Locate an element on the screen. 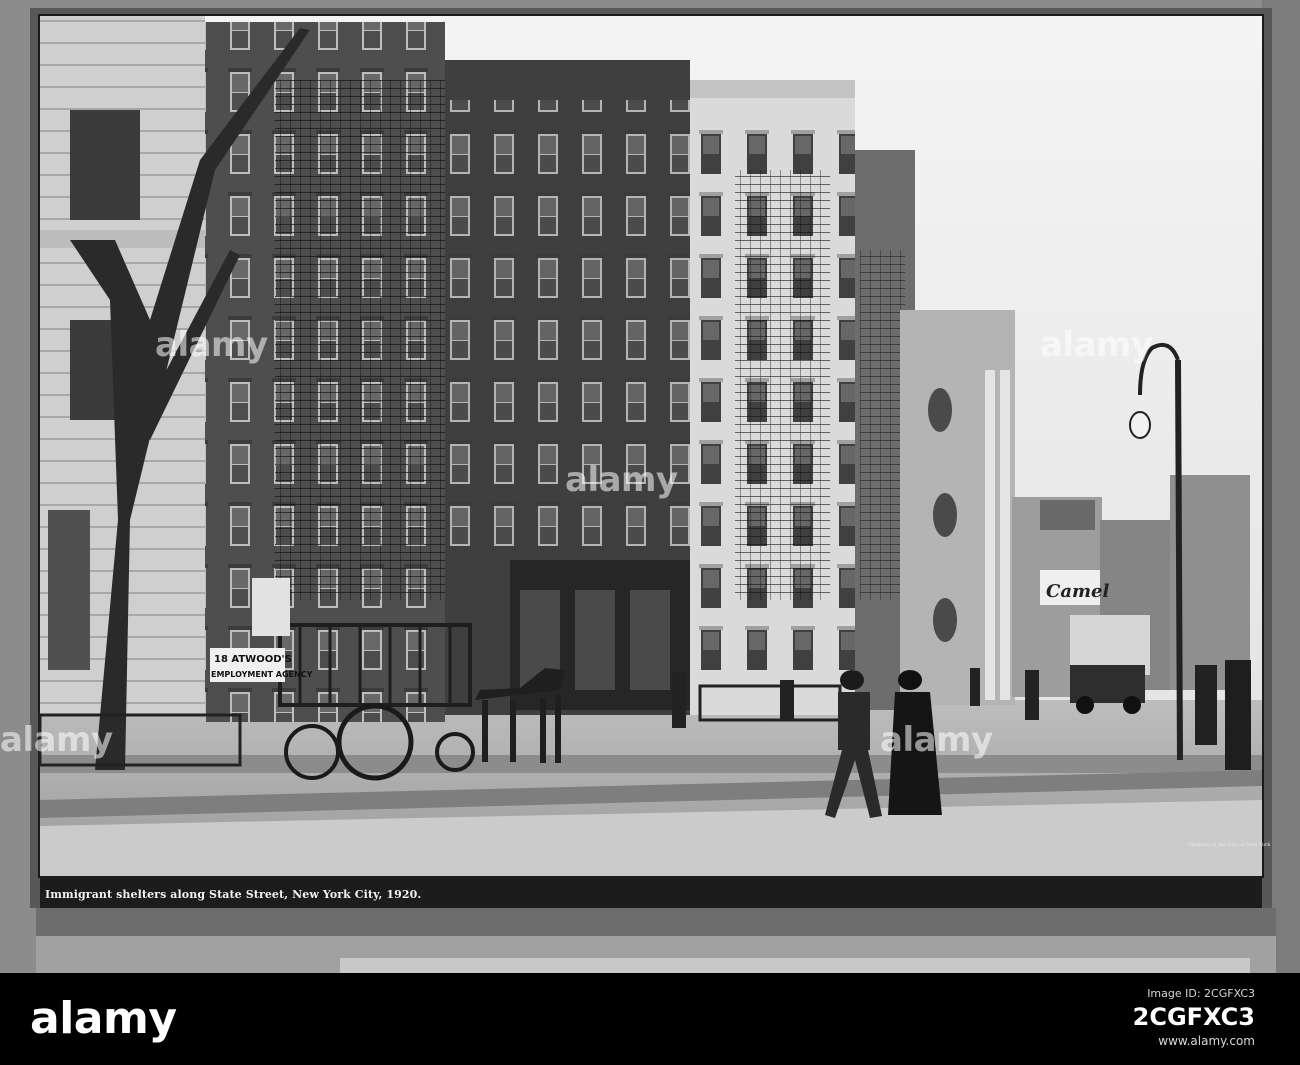  image-id-label: Image ID: 2CGFXC3 is located at coordinates (1201, 993).